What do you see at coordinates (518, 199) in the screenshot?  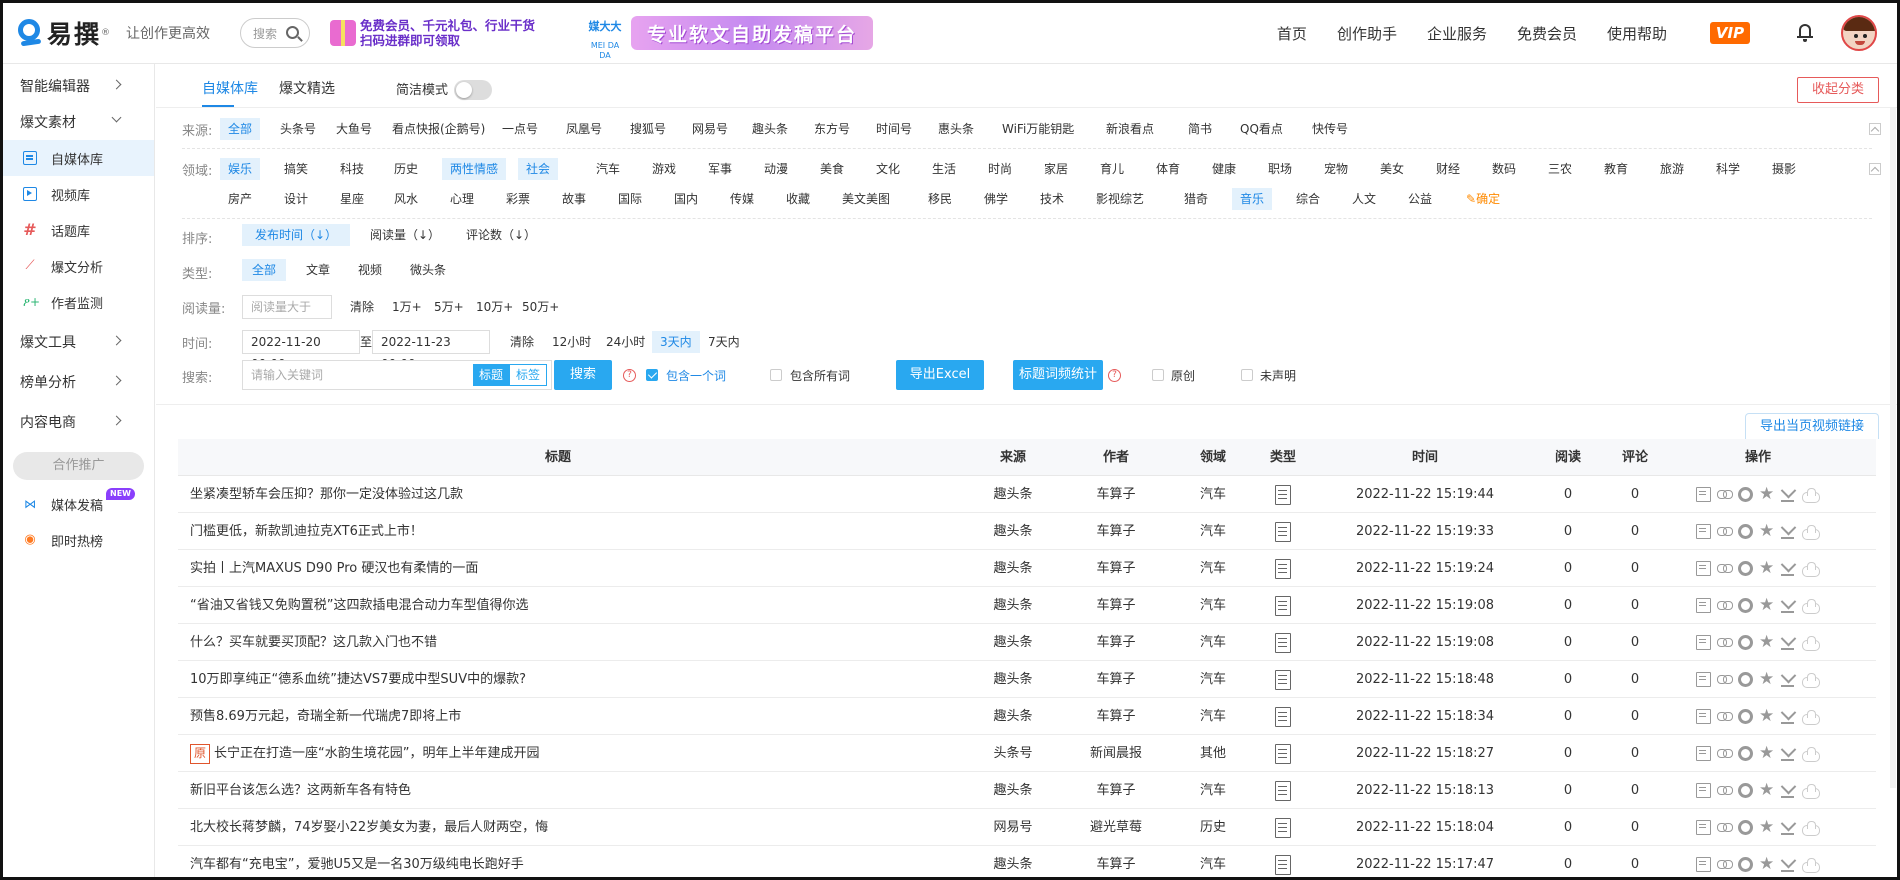 I see `domain-option: 彩票` at bounding box center [518, 199].